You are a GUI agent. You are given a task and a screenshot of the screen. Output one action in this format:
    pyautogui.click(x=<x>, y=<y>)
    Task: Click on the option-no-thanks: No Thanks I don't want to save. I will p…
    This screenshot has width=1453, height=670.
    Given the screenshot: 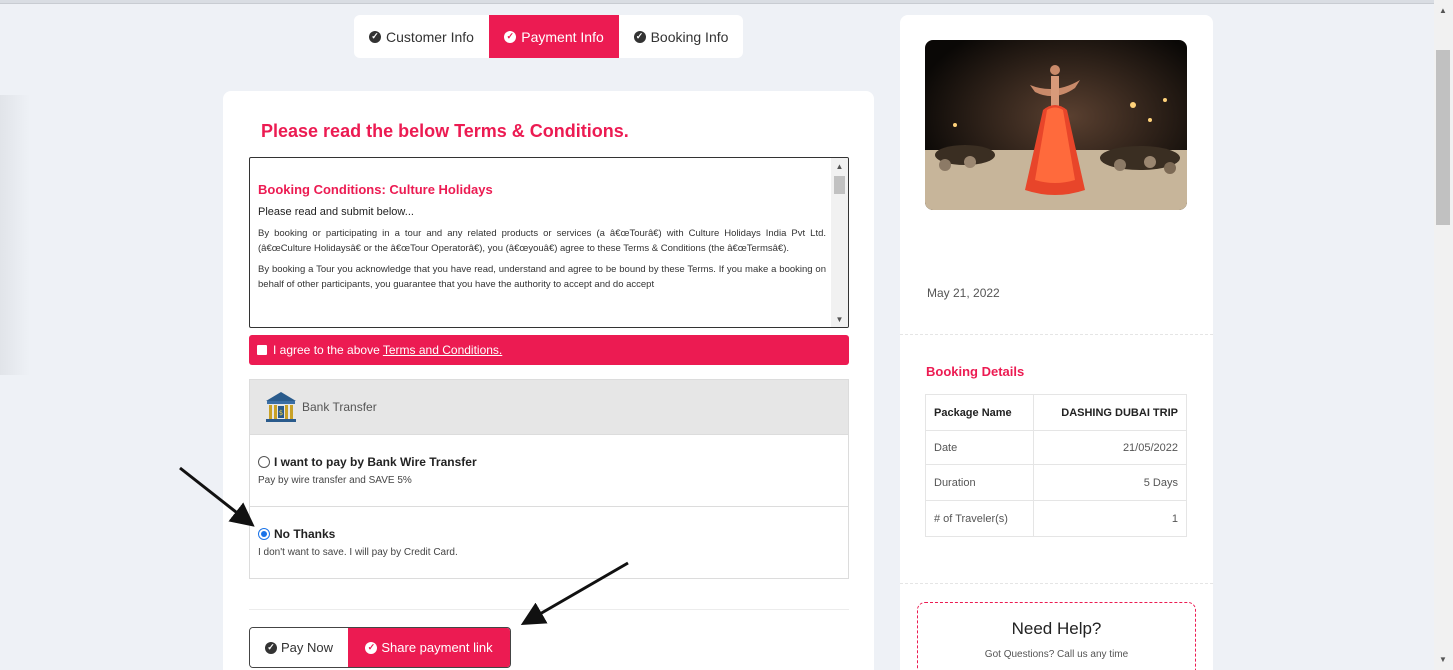 What is the action you would take?
    pyautogui.click(x=549, y=543)
    